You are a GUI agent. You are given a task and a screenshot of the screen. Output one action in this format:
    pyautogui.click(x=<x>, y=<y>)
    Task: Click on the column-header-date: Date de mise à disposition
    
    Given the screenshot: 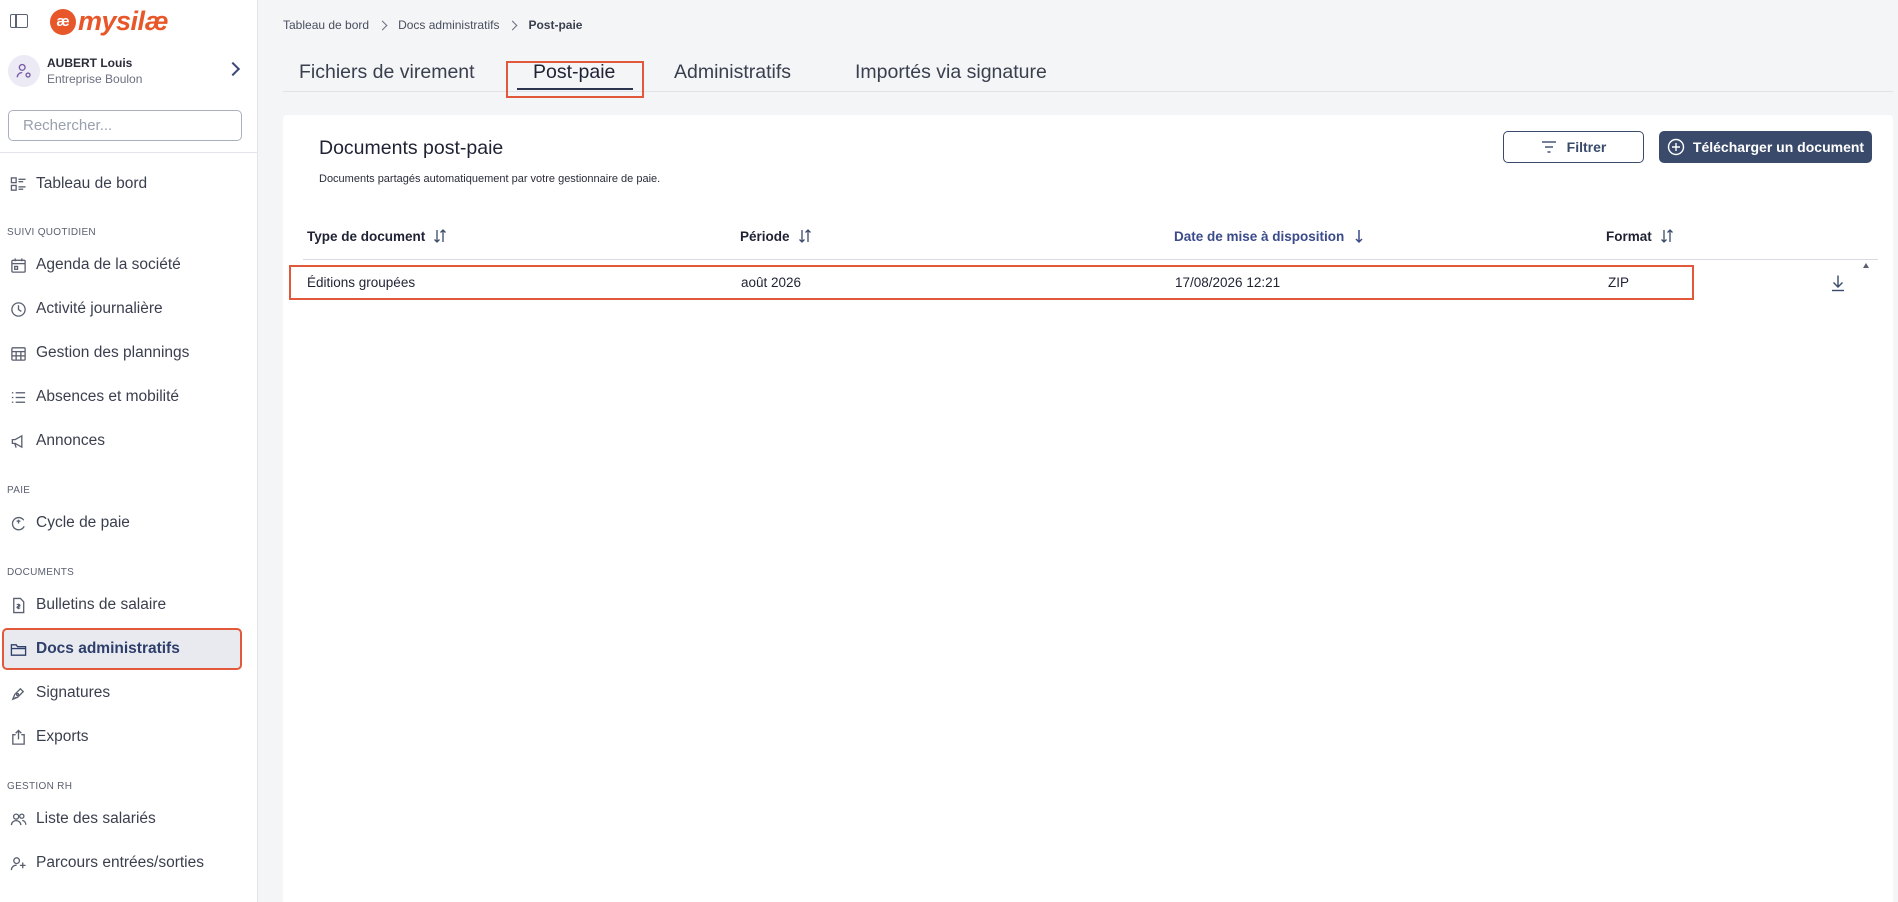 What is the action you would take?
    pyautogui.click(x=1270, y=236)
    